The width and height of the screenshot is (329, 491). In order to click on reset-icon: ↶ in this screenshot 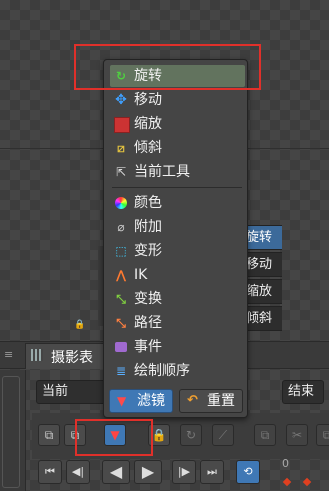, I will do `click(192, 400)`.